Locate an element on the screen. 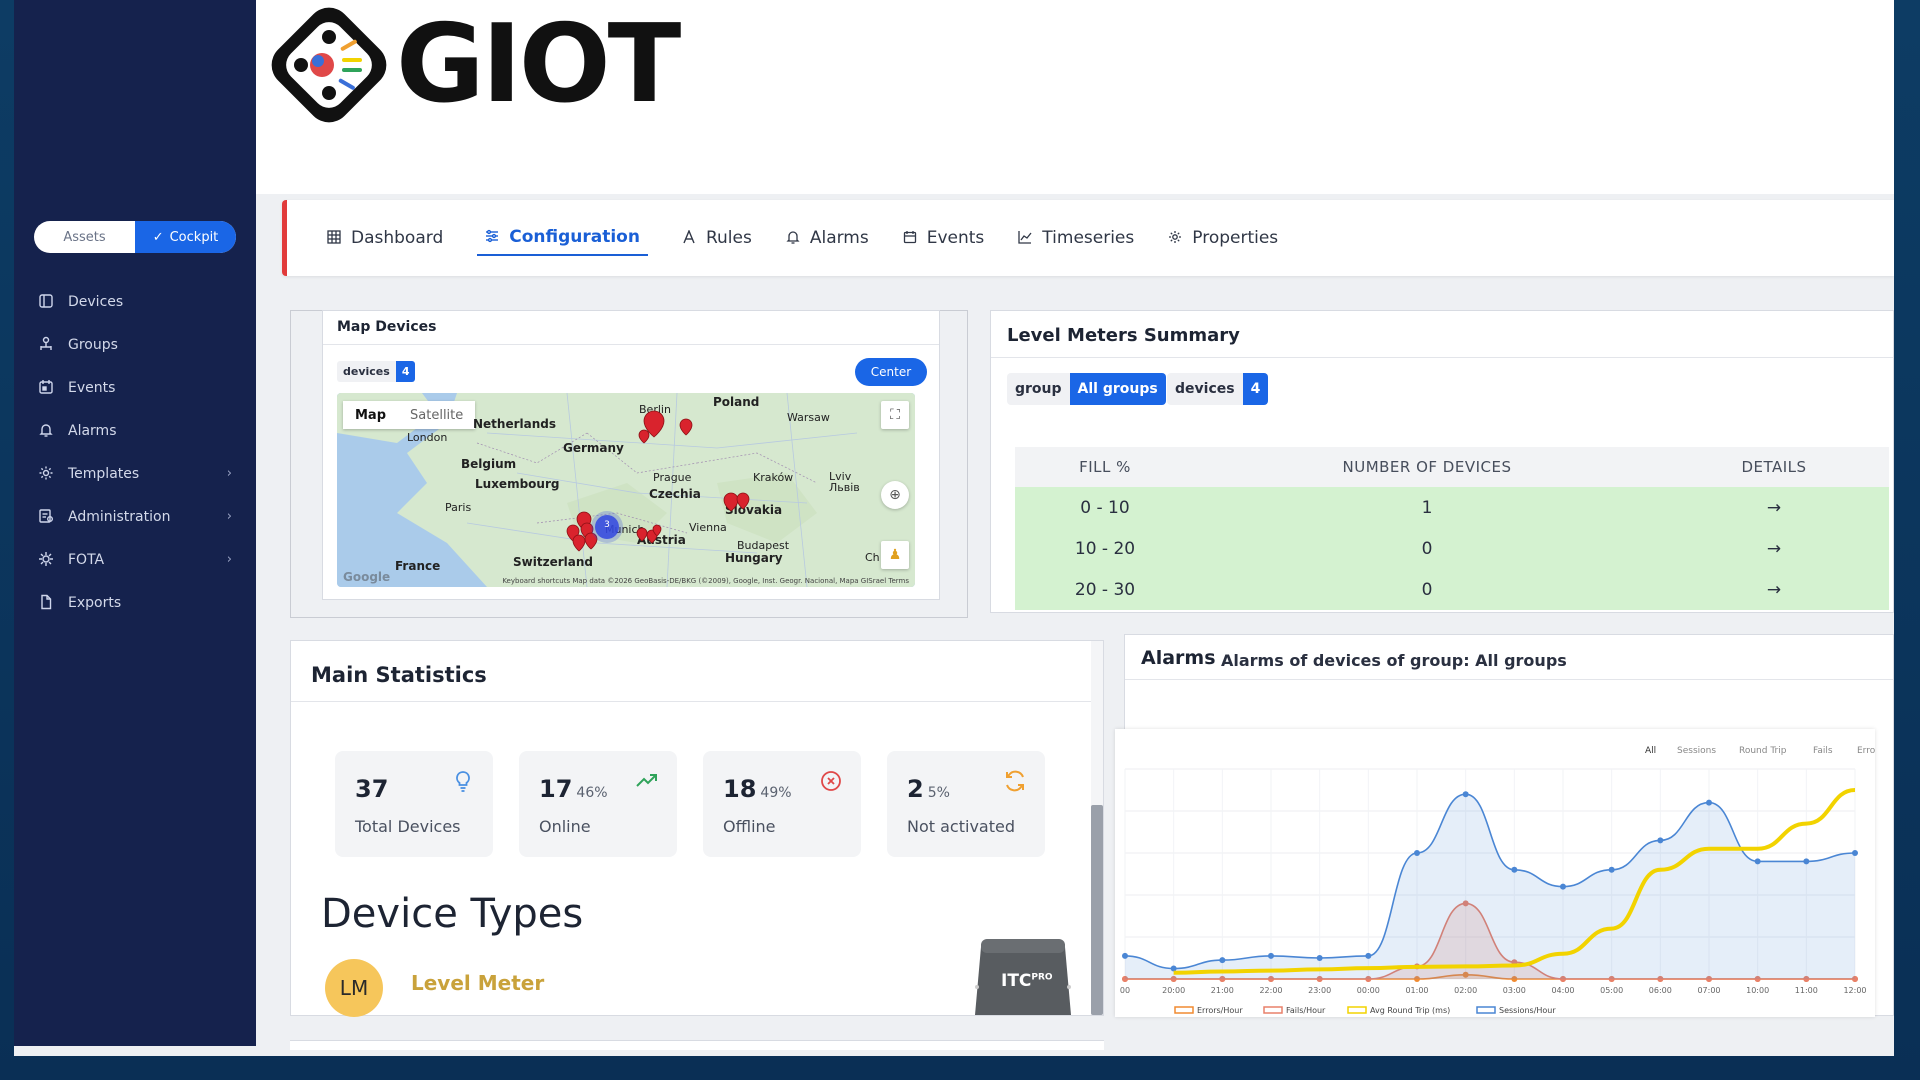  tab-events: Events is located at coordinates (943, 238).